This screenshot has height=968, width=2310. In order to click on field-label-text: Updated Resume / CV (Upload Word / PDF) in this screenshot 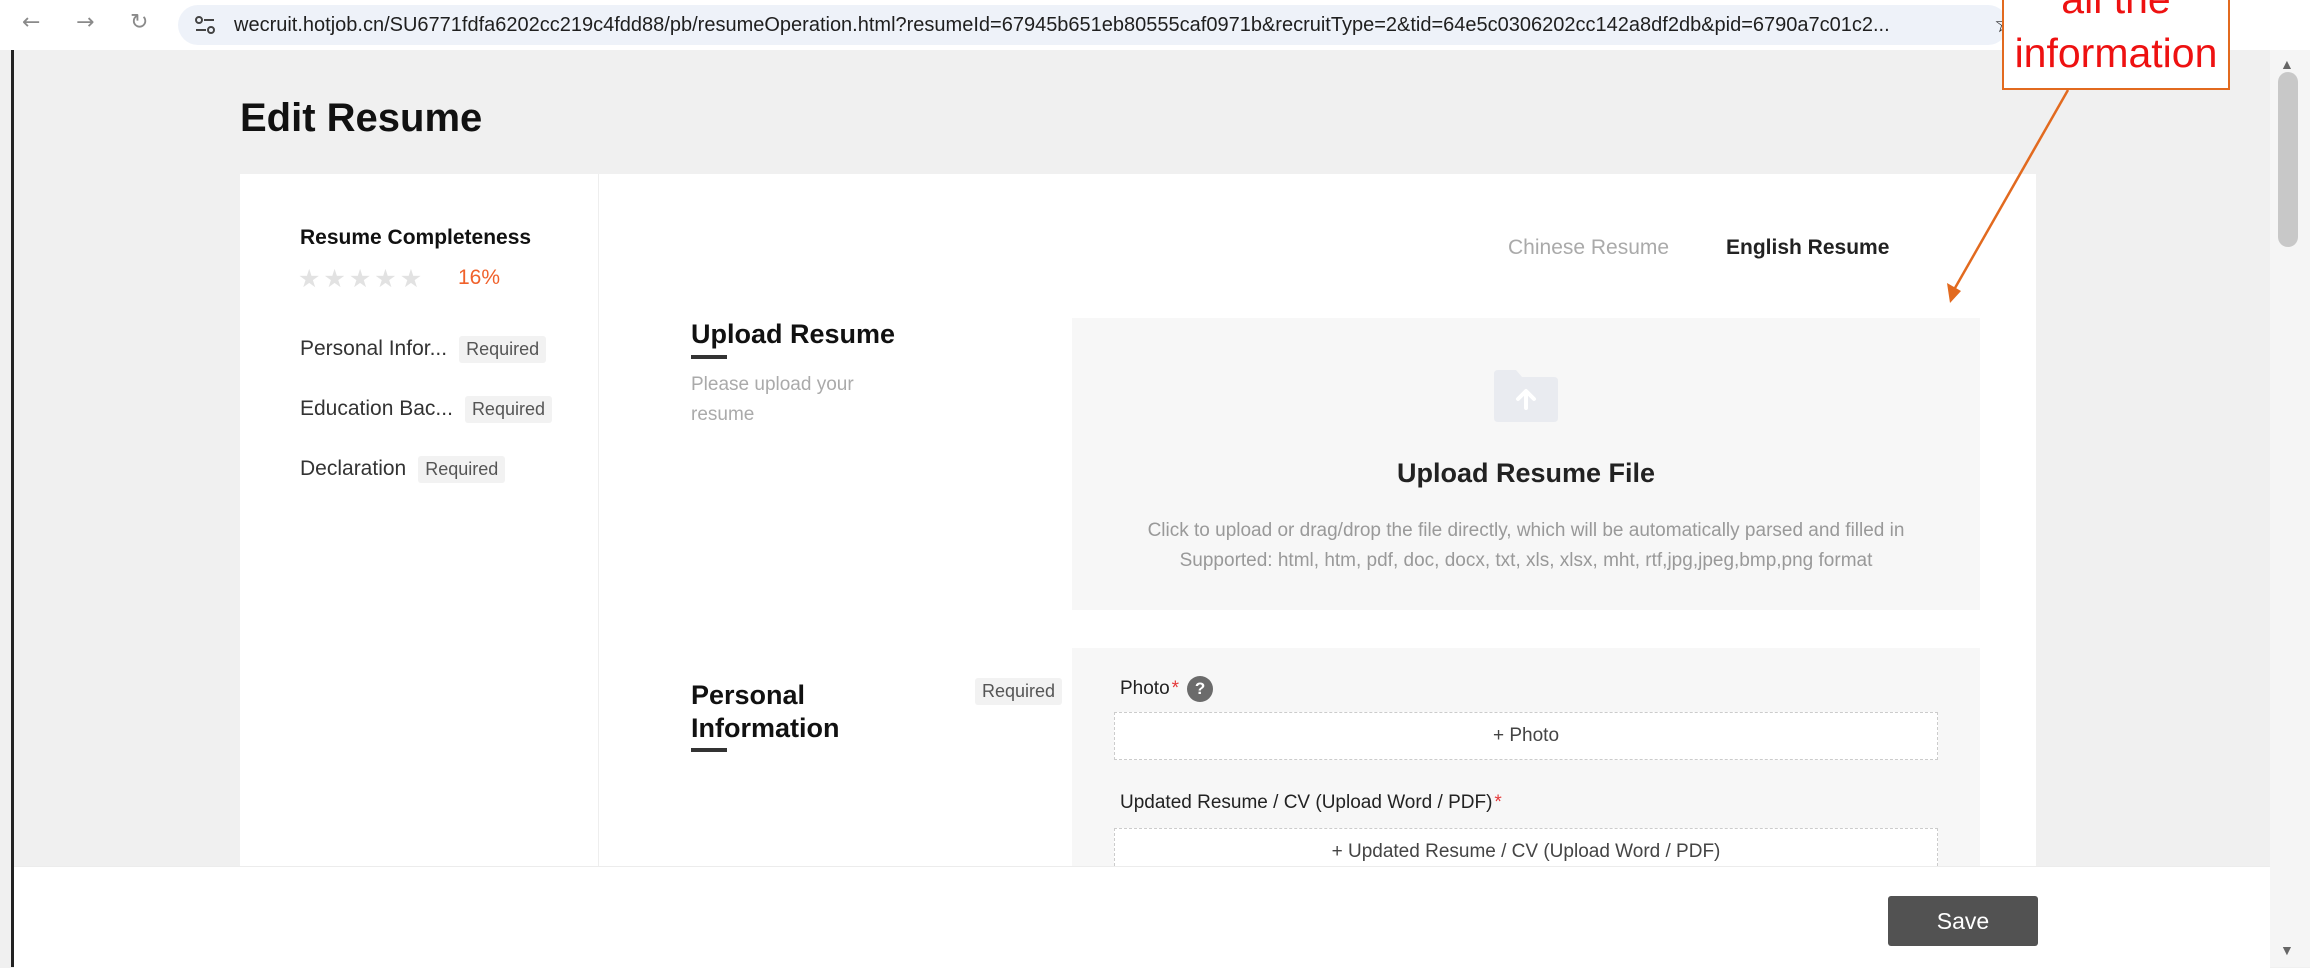, I will do `click(1306, 802)`.